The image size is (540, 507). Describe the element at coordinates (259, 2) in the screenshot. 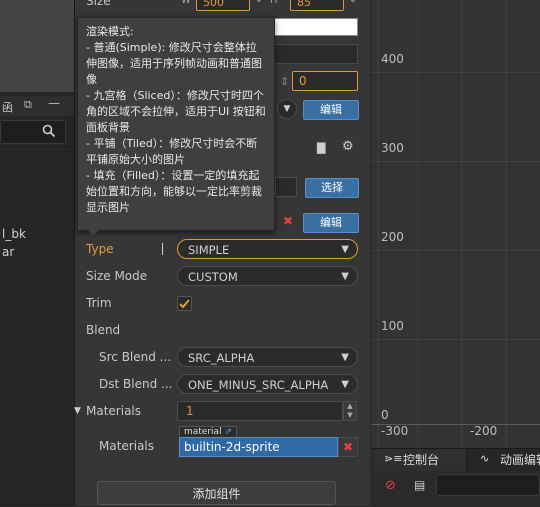

I see `w-stepper-icon: ⇕` at that location.